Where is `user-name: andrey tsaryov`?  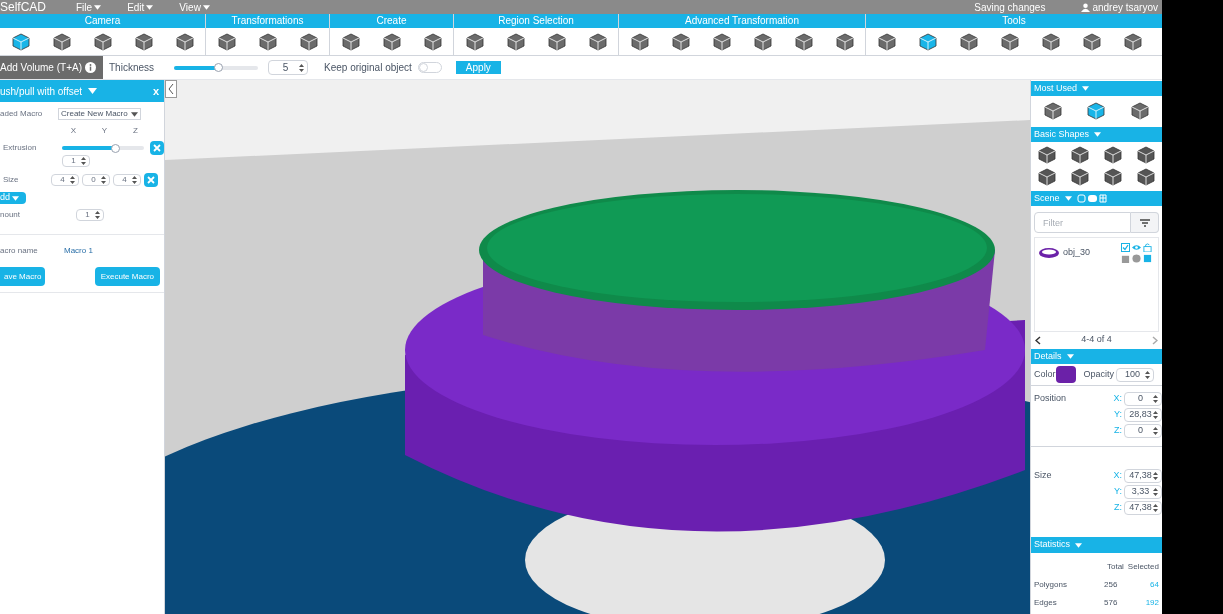 user-name: andrey tsaryov is located at coordinates (1125, 7).